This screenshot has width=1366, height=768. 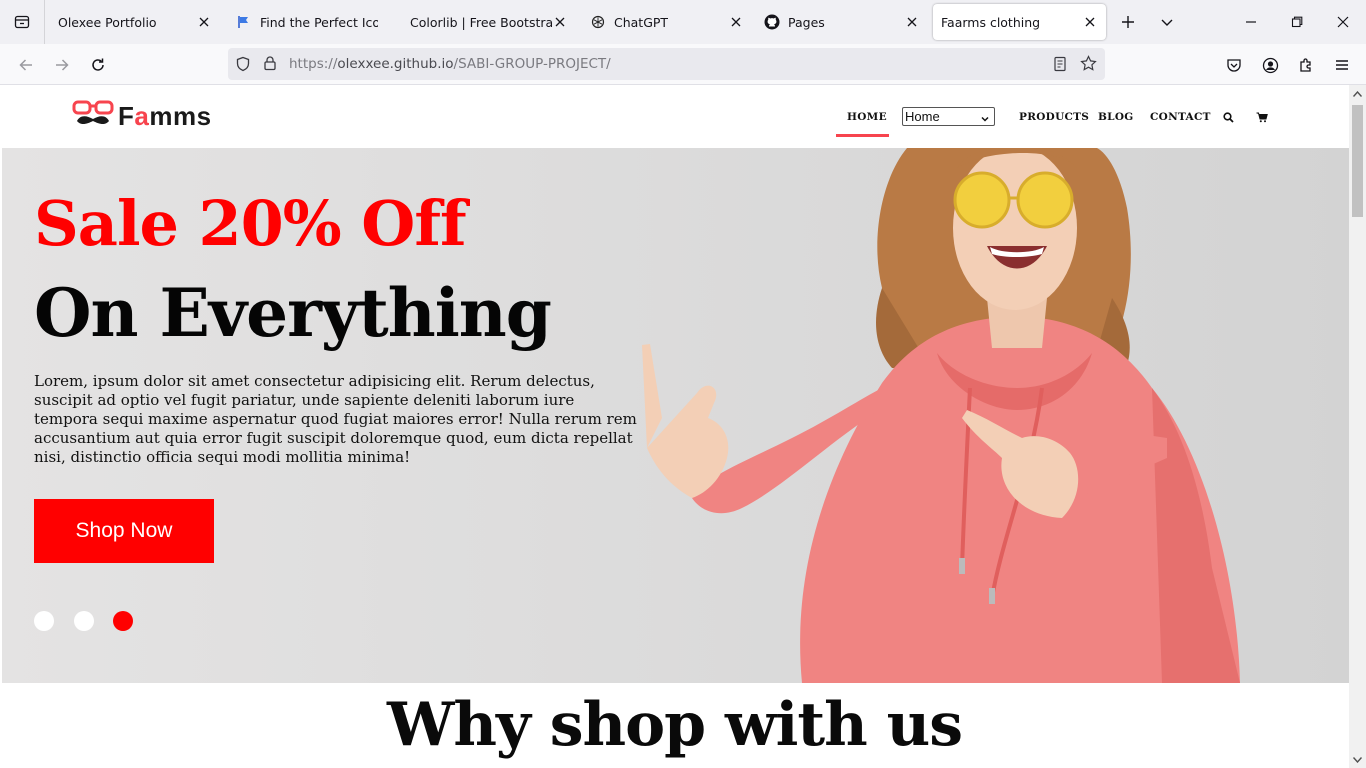 I want to click on site-logo: Famms, so click(x=142, y=116).